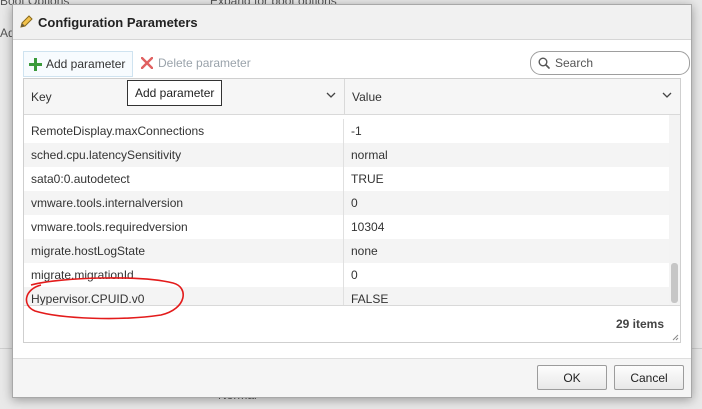  I want to click on key-cell: sched.cpu.latencySensitivity, so click(184, 155).